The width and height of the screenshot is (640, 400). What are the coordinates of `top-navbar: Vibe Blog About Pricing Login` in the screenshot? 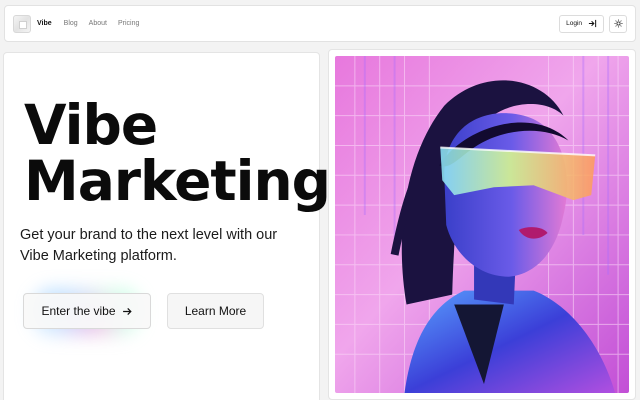 It's located at (320, 23).